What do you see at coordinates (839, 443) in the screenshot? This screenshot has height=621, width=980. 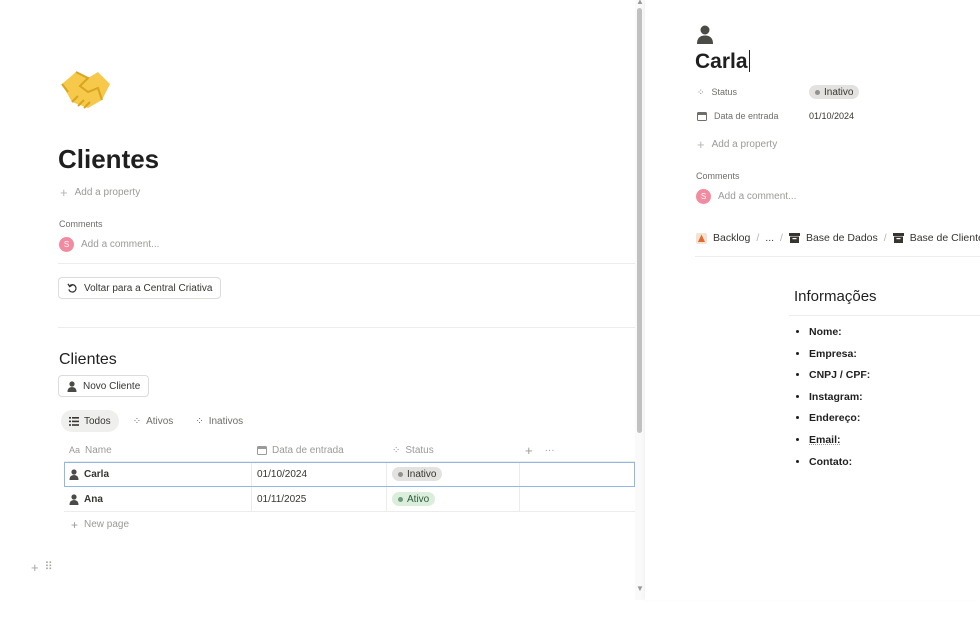 I see `list-item: Email:` at bounding box center [839, 443].